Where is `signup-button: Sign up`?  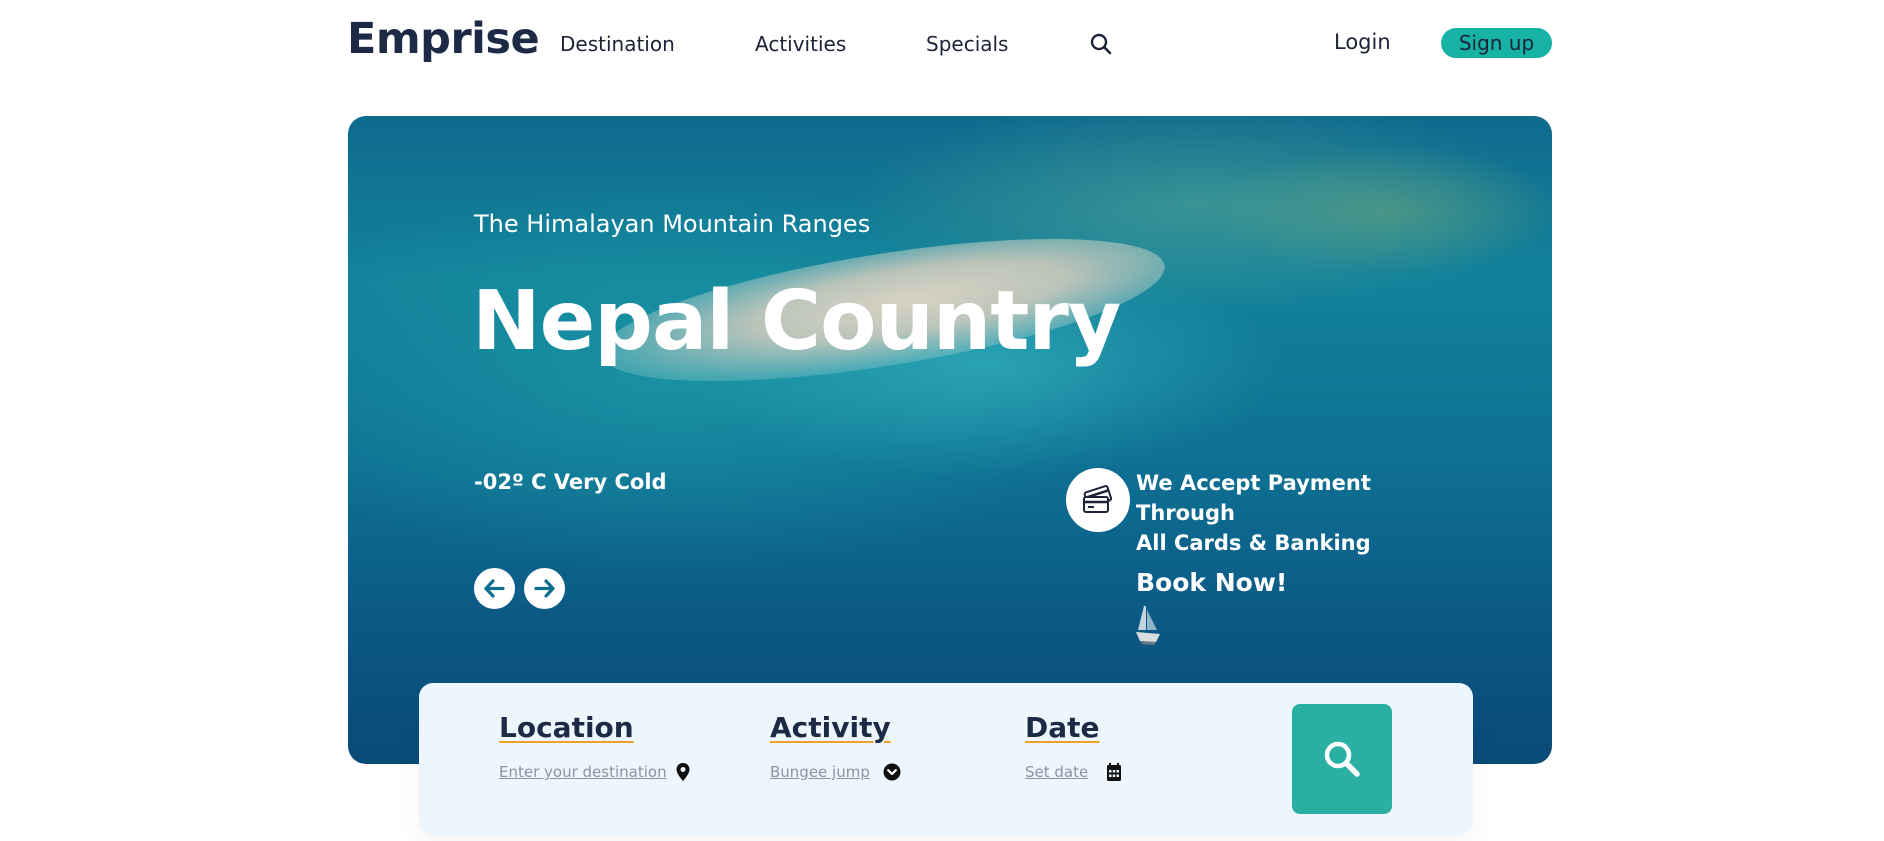
signup-button: Sign up is located at coordinates (1496, 43).